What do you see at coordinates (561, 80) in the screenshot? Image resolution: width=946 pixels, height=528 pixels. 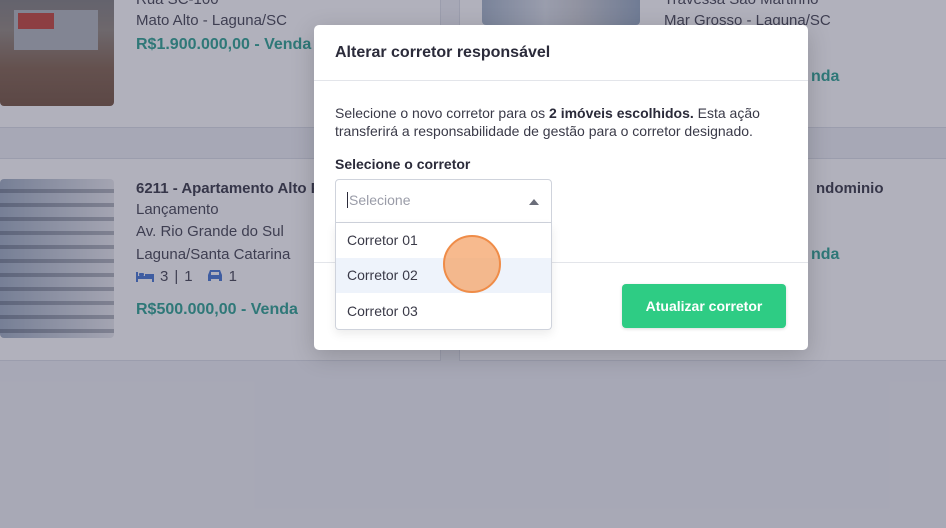 I see `modal-divider` at bounding box center [561, 80].